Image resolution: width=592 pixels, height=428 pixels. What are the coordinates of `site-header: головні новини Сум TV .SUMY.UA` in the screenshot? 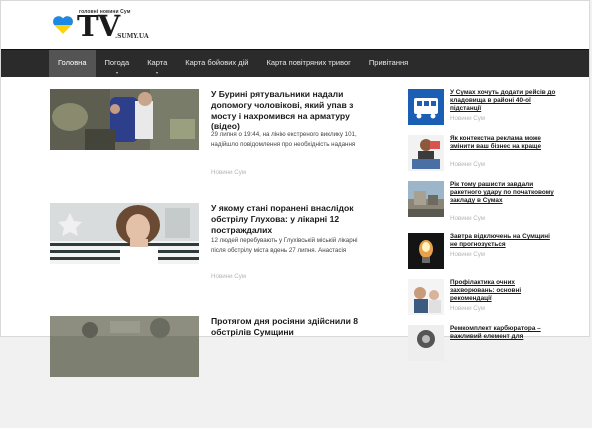 It's located at (295, 25).